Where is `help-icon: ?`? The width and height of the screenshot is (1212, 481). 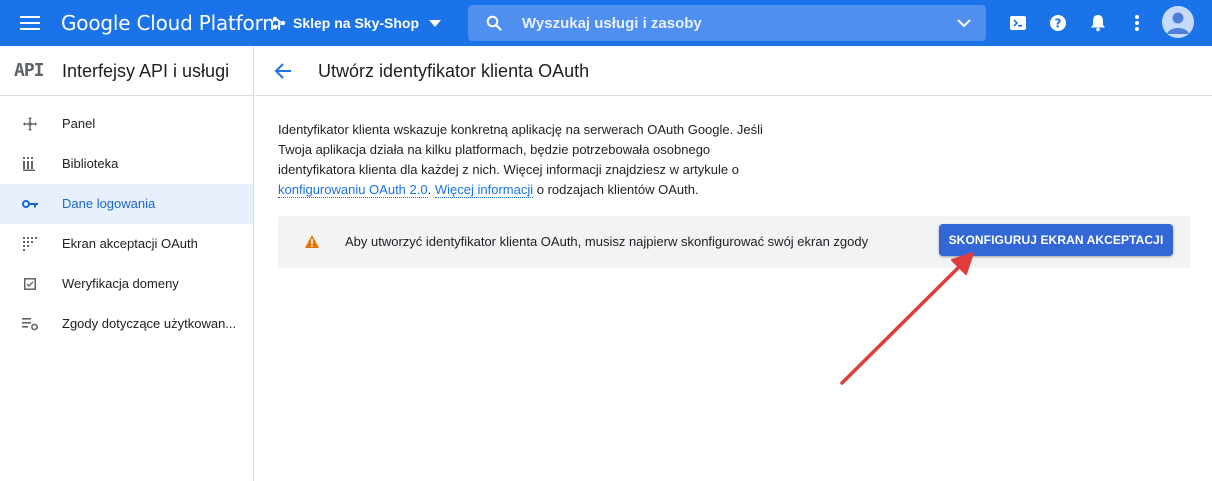 help-icon: ? is located at coordinates (1058, 23).